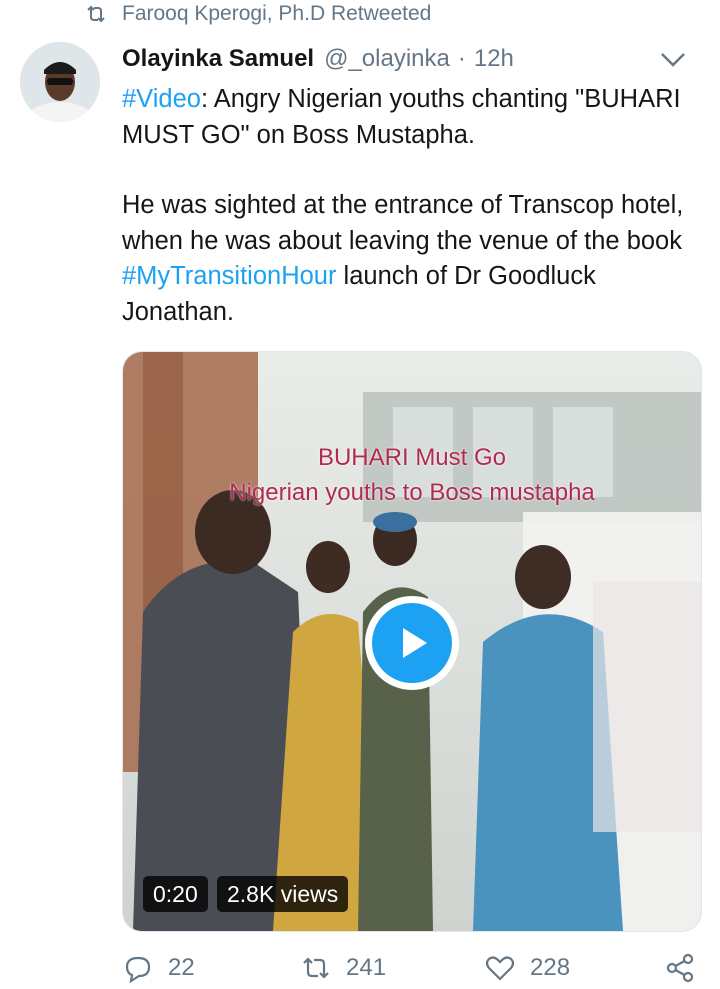  Describe the element at coordinates (276, 14) in the screenshot. I see `retweeted-by-text: Farooq Kperogi, Ph.D Retweeted` at that location.